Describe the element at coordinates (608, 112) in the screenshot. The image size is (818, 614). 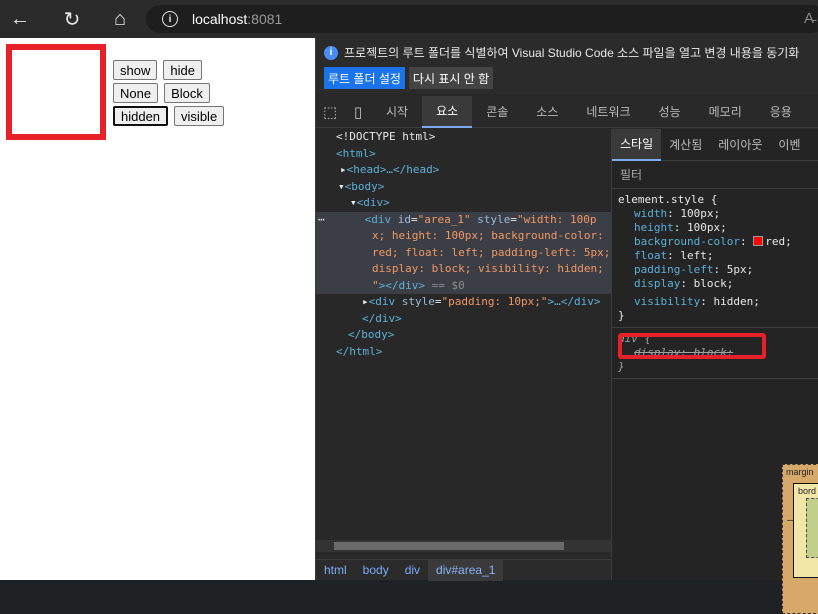
I see `tab-network: 네트워크` at that location.